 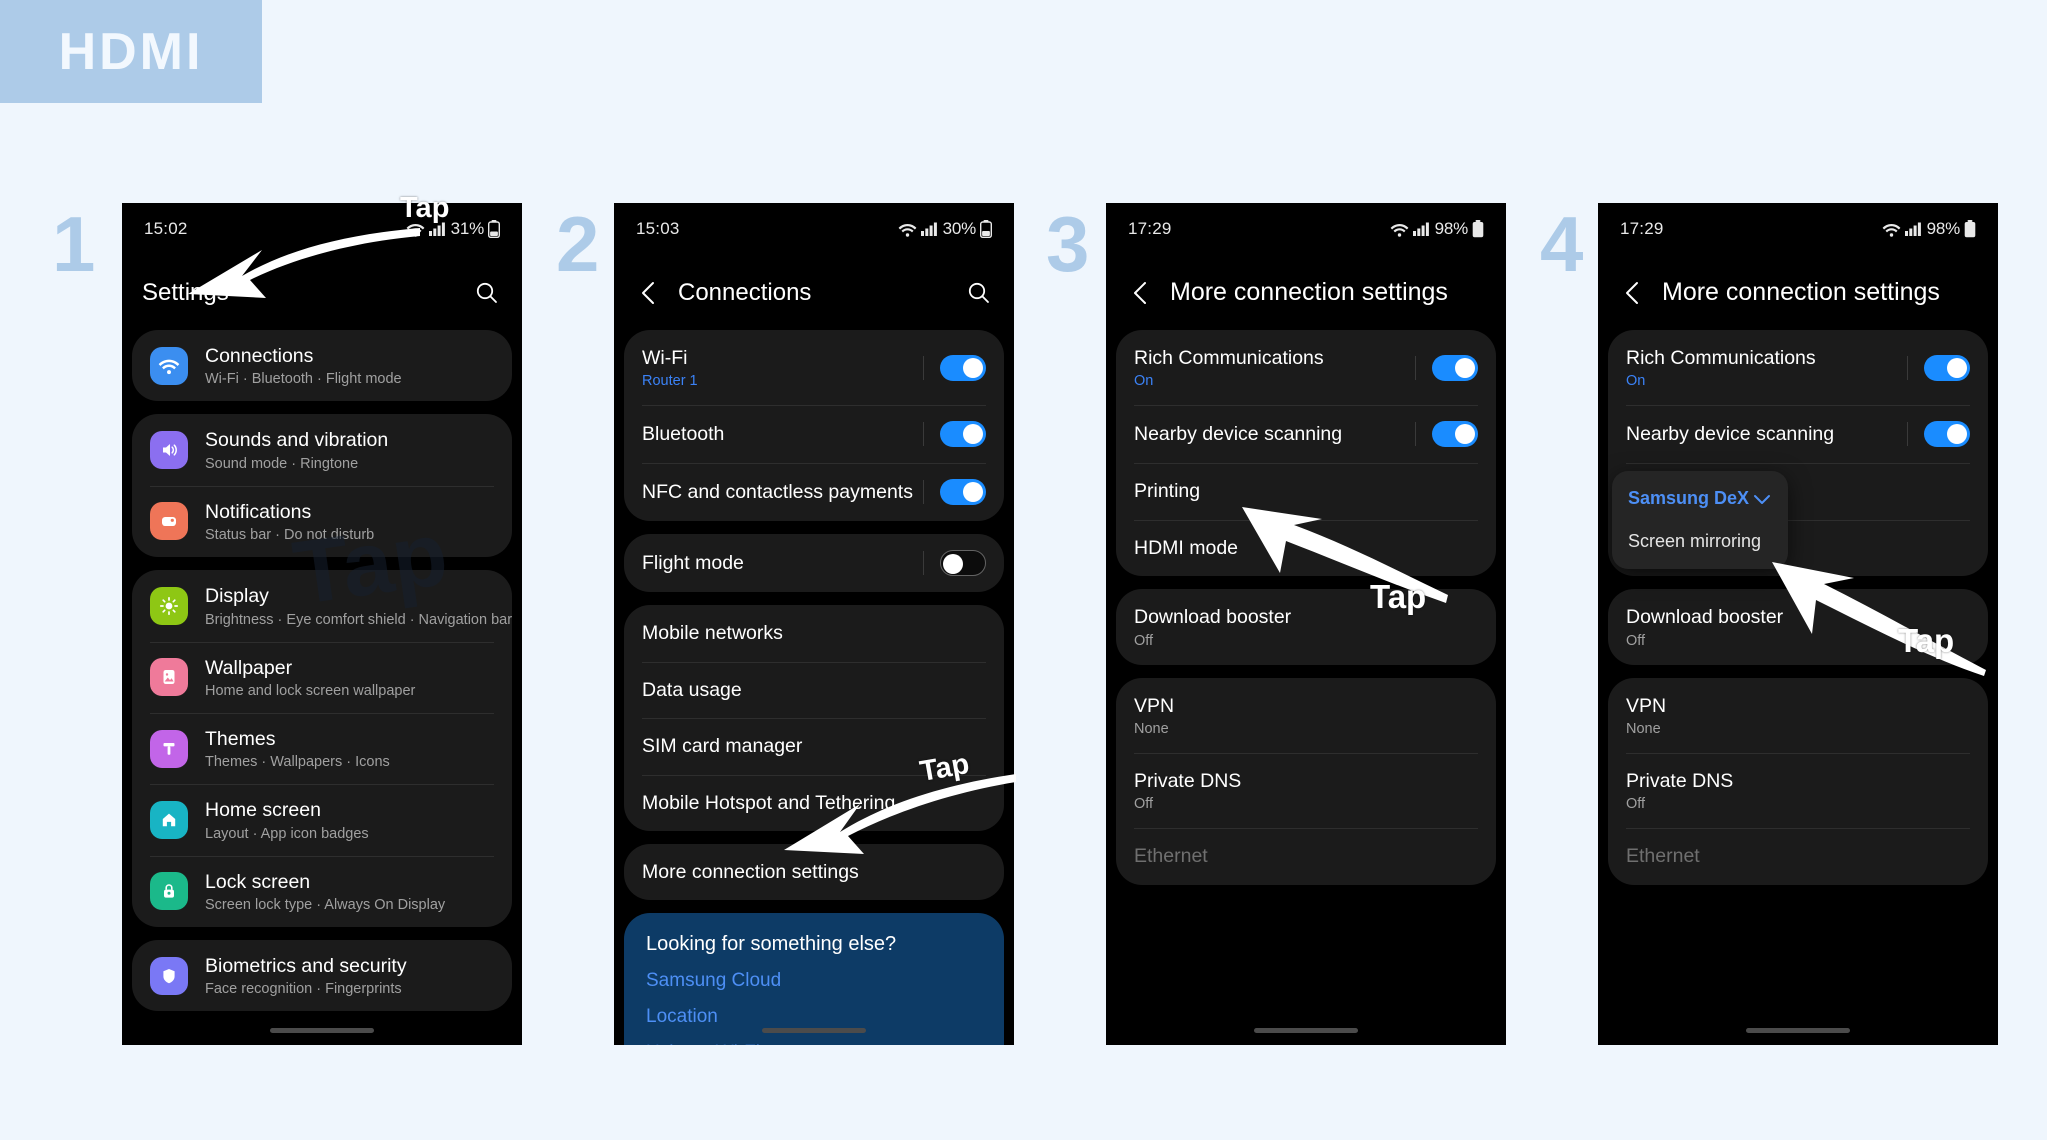 What do you see at coordinates (814, 689) in the screenshot?
I see `settings-row-data-usage: Data usage` at bounding box center [814, 689].